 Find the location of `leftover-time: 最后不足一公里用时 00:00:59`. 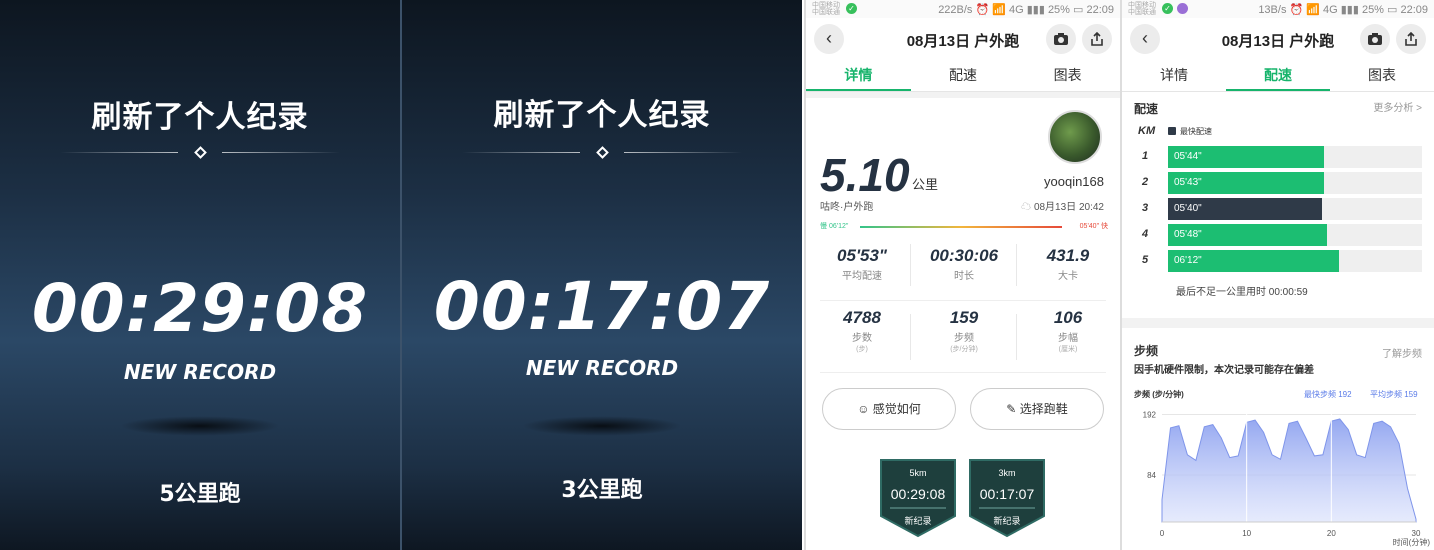

leftover-time: 最后不足一公里用时 00:00:59 is located at coordinates (1242, 292).